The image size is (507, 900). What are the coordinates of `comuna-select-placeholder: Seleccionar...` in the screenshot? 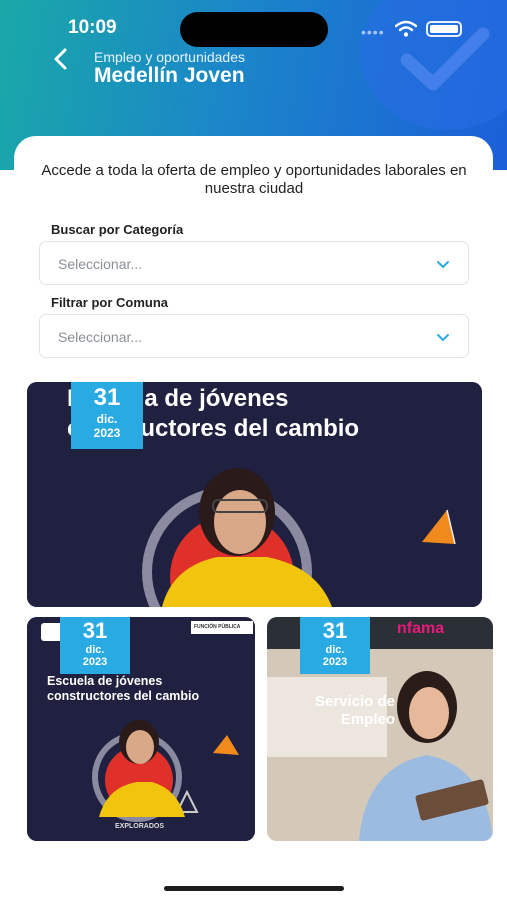 It's located at (100, 337).